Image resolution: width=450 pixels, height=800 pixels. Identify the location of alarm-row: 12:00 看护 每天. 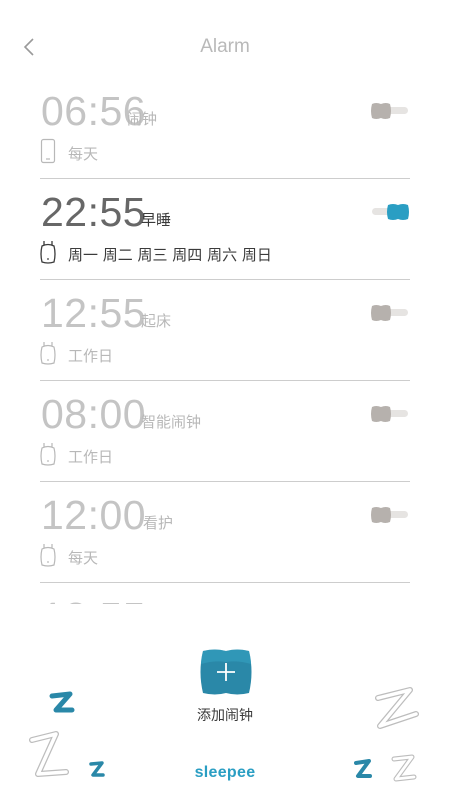
(225, 532).